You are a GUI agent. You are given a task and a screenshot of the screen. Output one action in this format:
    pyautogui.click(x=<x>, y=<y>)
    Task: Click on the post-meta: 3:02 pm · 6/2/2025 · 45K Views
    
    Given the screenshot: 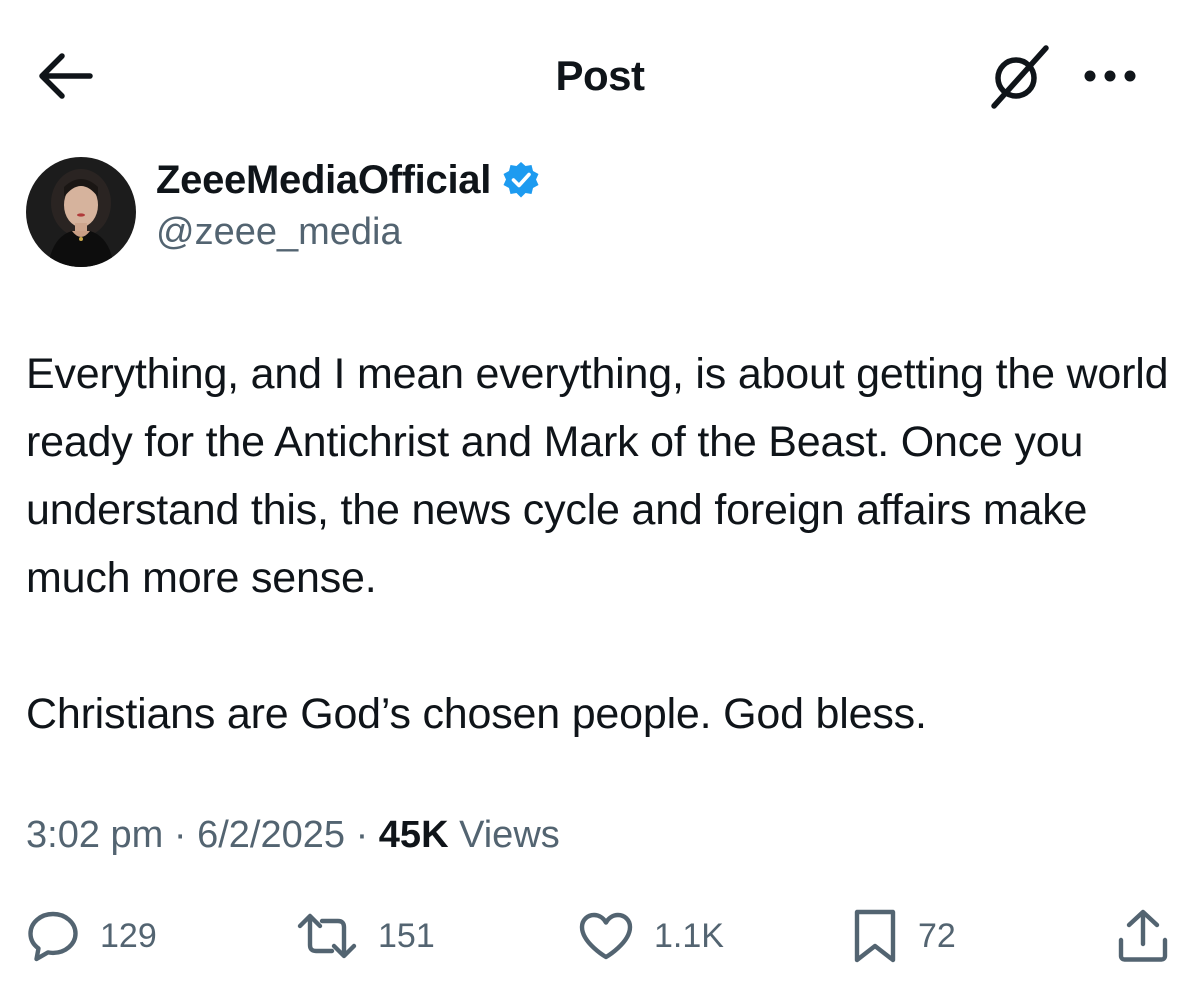 What is the action you would take?
    pyautogui.click(x=293, y=835)
    